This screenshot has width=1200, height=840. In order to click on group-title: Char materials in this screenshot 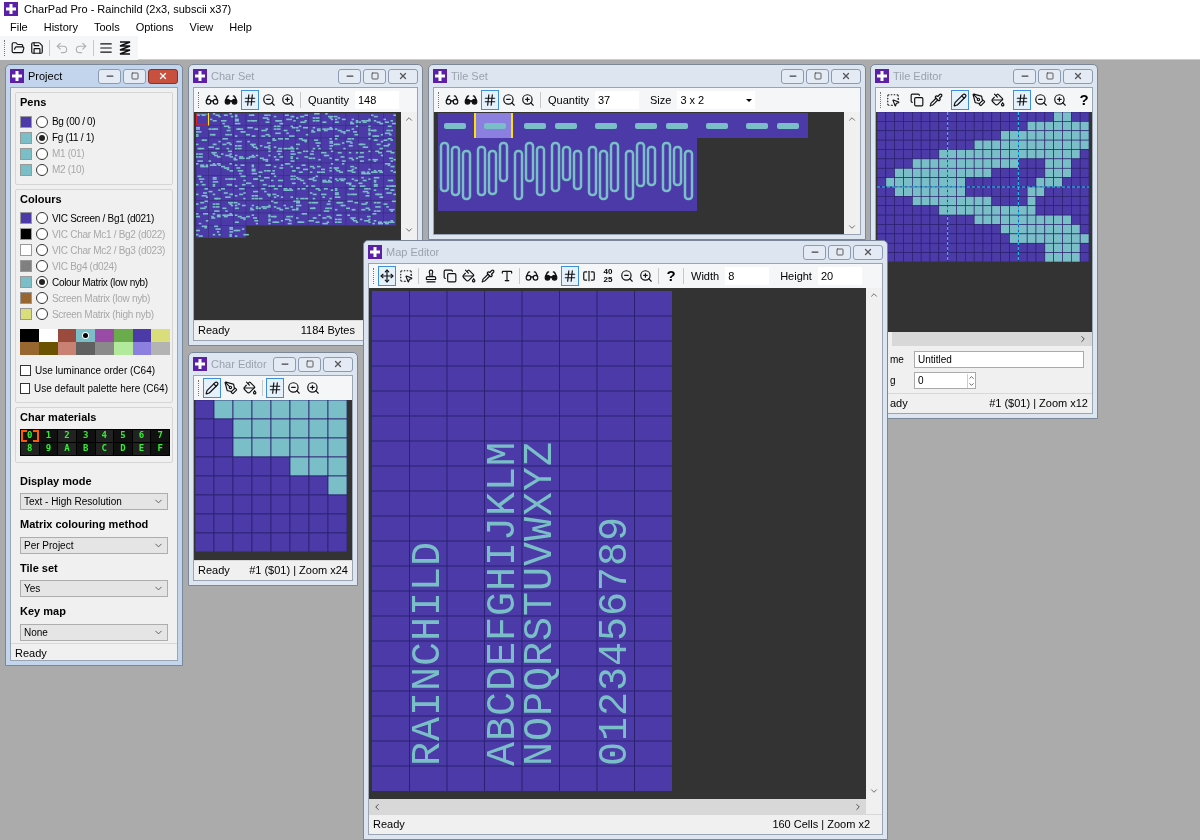, I will do `click(59, 417)`.